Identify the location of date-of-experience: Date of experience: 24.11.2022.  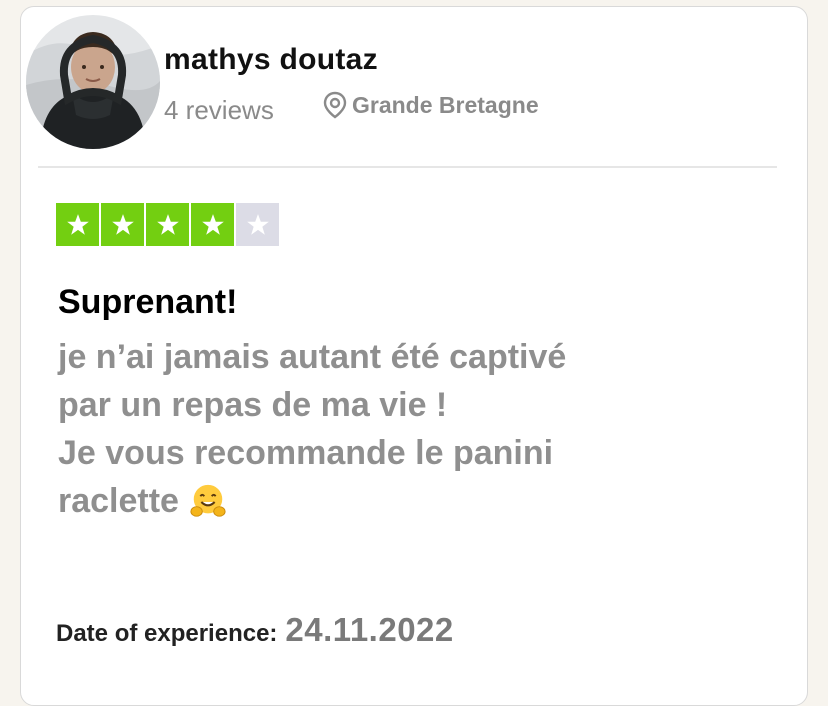
(255, 630).